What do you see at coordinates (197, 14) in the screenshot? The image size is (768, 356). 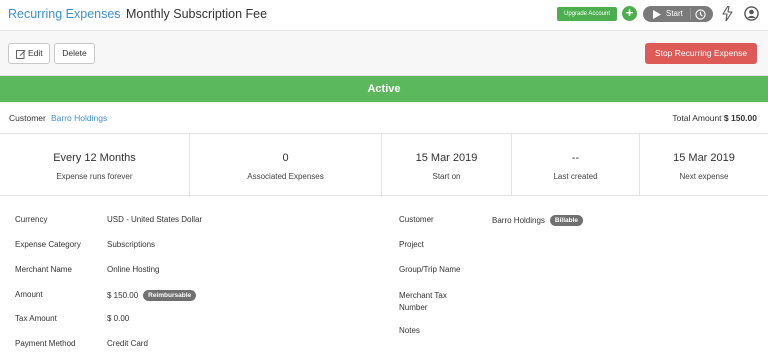 I see `page-title: Monthly Subscription Fee` at bounding box center [197, 14].